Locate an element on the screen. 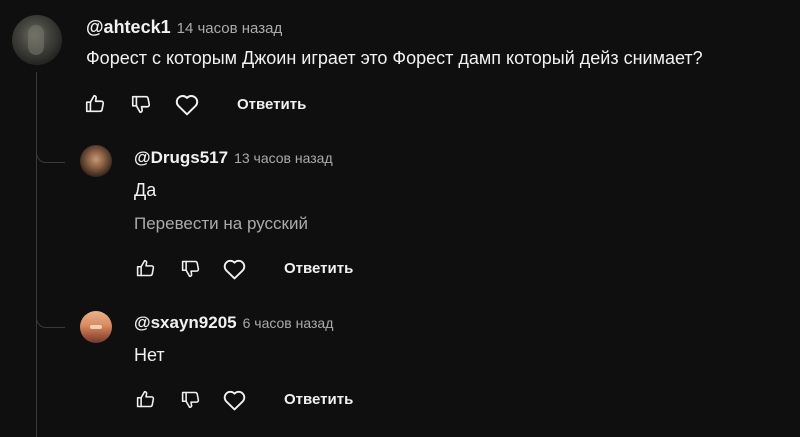 This screenshot has height=437, width=800. comment-header: @sxayn9205 6 часов назад is located at coordinates (233, 323).